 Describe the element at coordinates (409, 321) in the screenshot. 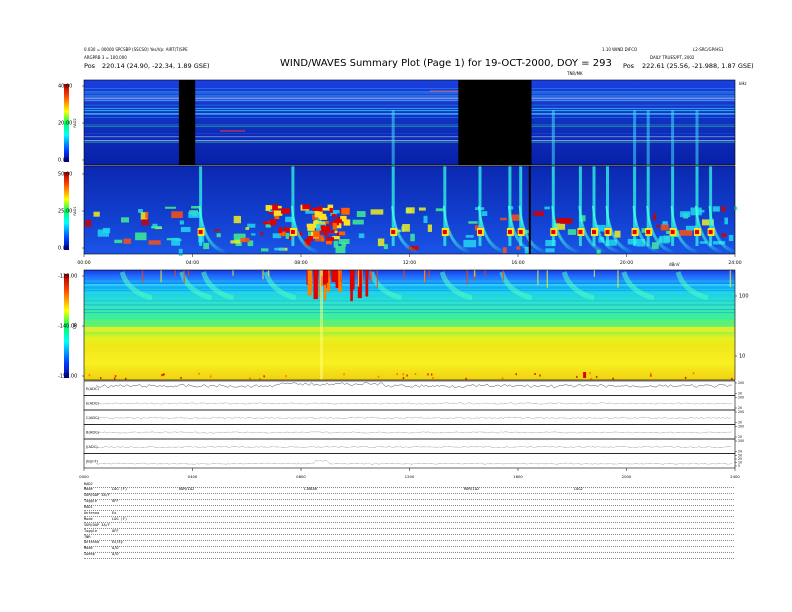

I see `tnr-plasma-band` at that location.